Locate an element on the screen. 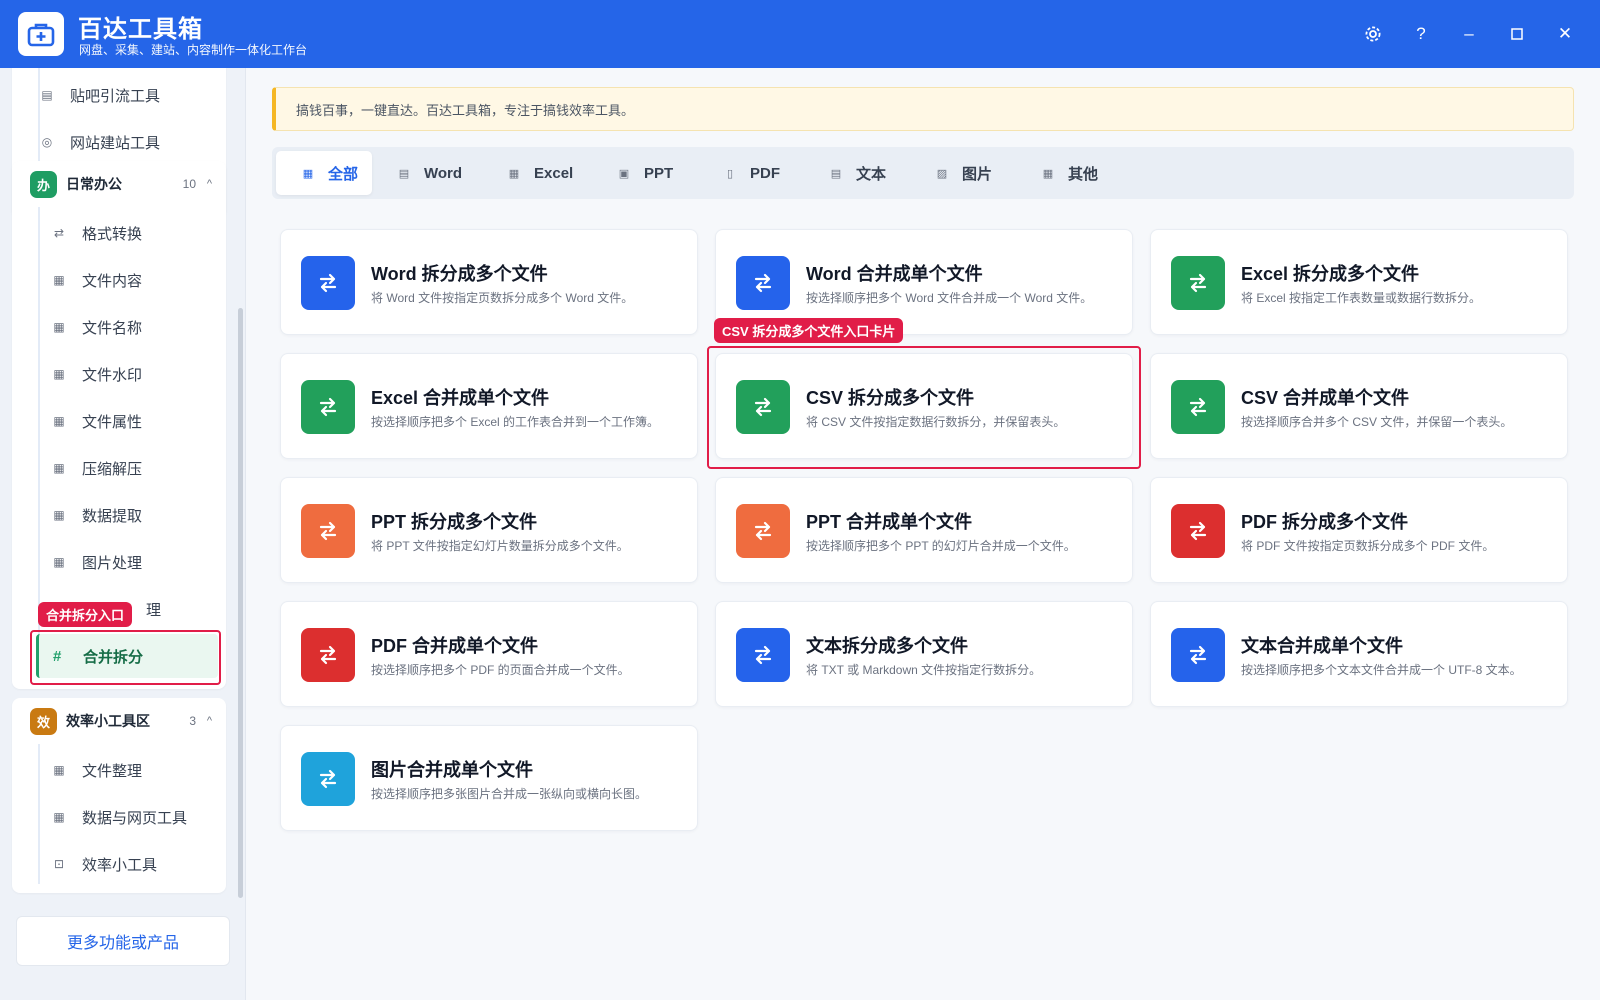 The height and width of the screenshot is (1000, 1600). scrollbar-thumb is located at coordinates (240, 603).